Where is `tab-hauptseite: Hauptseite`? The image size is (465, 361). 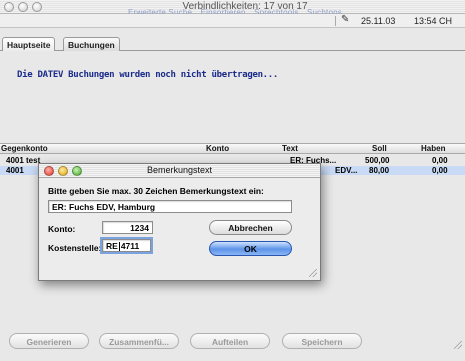
tab-hauptseite: Hauptseite is located at coordinates (29, 44).